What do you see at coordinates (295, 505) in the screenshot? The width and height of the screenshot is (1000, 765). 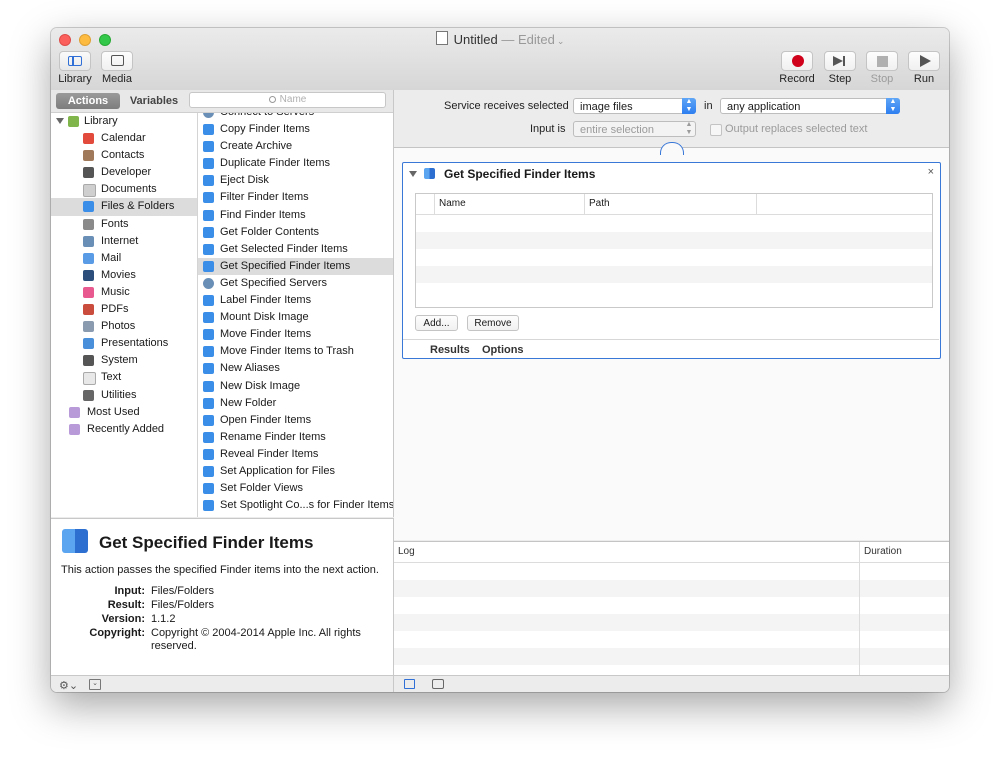 I see `action-item: Set Spotlight Co...s for Finder Items` at bounding box center [295, 505].